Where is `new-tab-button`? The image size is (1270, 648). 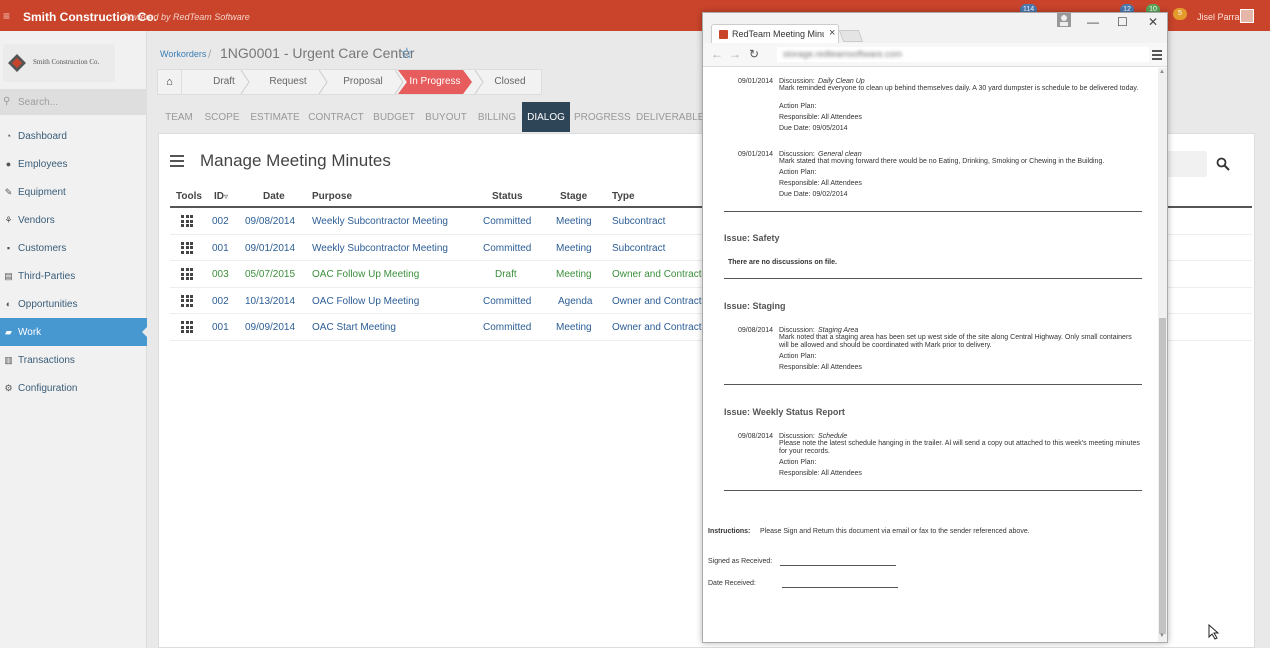 new-tab-button is located at coordinates (851, 36).